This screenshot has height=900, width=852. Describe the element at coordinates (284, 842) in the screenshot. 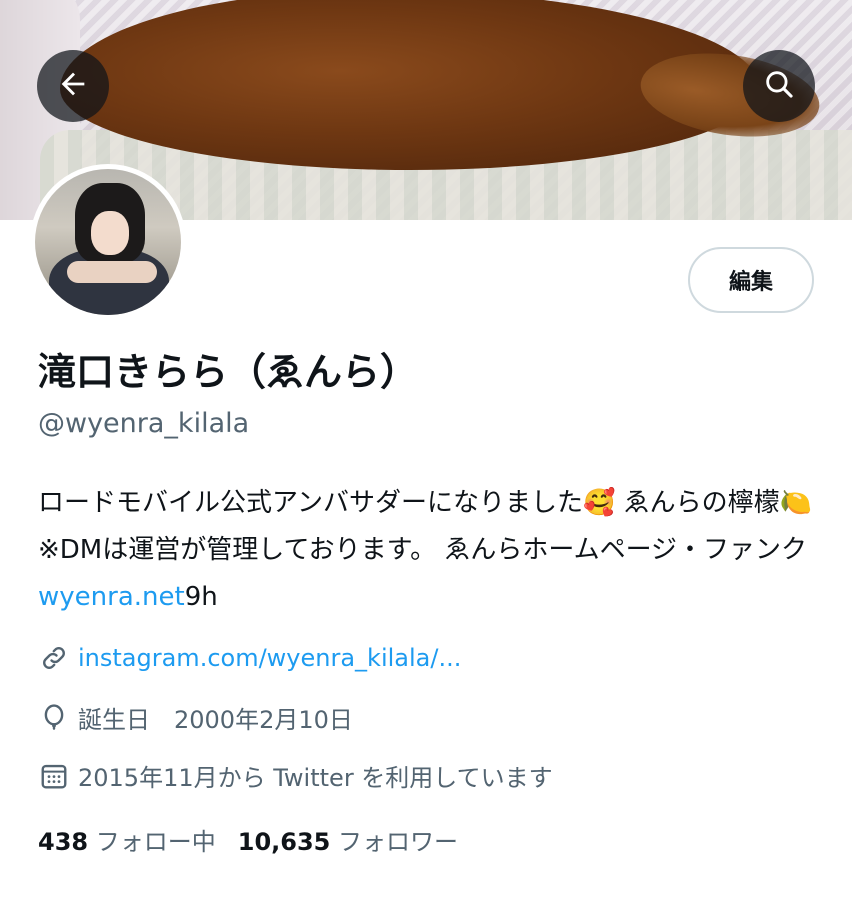

I see `followers-count: 10,635` at that location.